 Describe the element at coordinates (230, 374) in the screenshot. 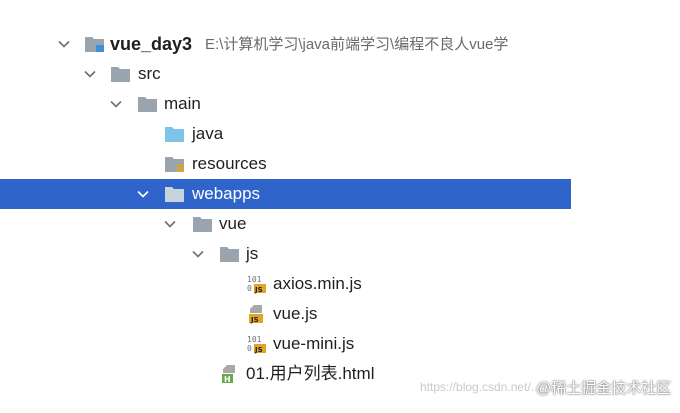

I see `html-file-icon: H` at that location.